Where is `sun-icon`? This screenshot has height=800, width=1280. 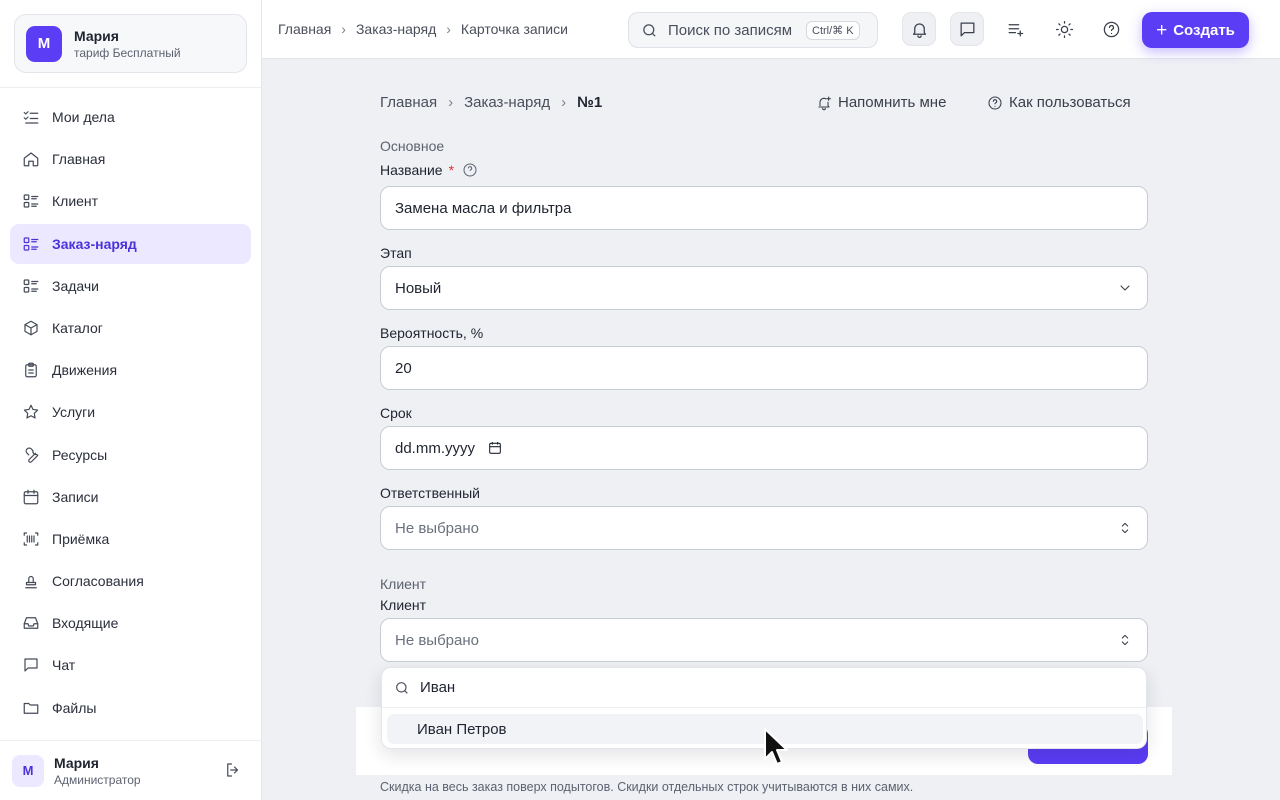 sun-icon is located at coordinates (1064, 29).